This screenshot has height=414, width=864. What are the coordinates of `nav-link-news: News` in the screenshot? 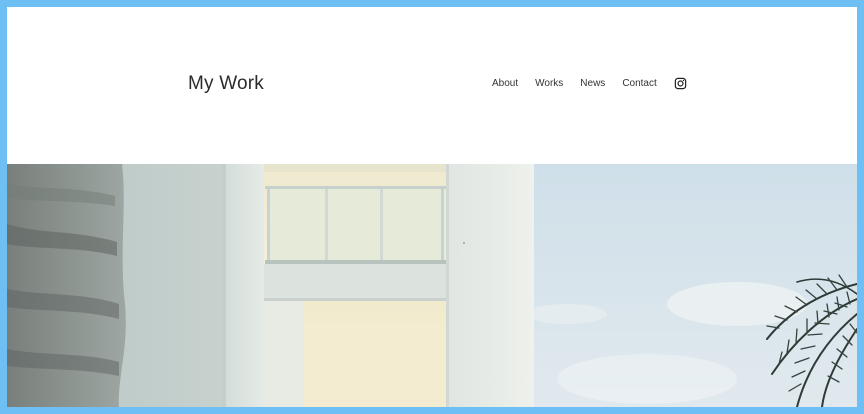 It's located at (592, 83).